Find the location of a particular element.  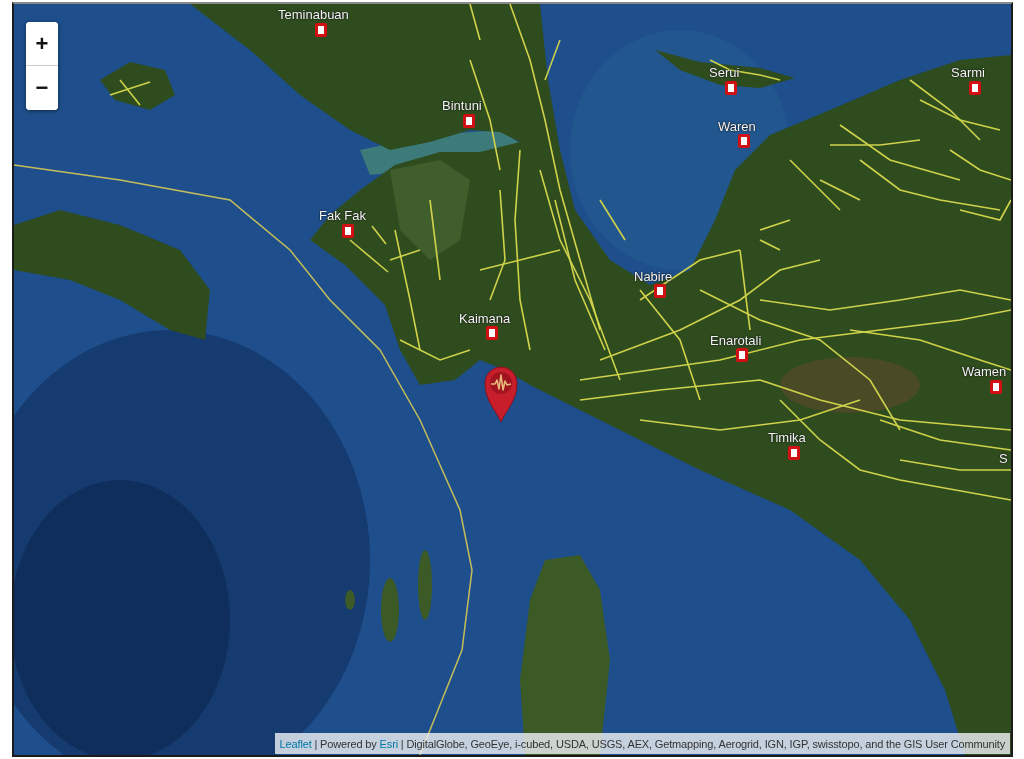

city-label: Fak Fak is located at coordinates (342, 216).